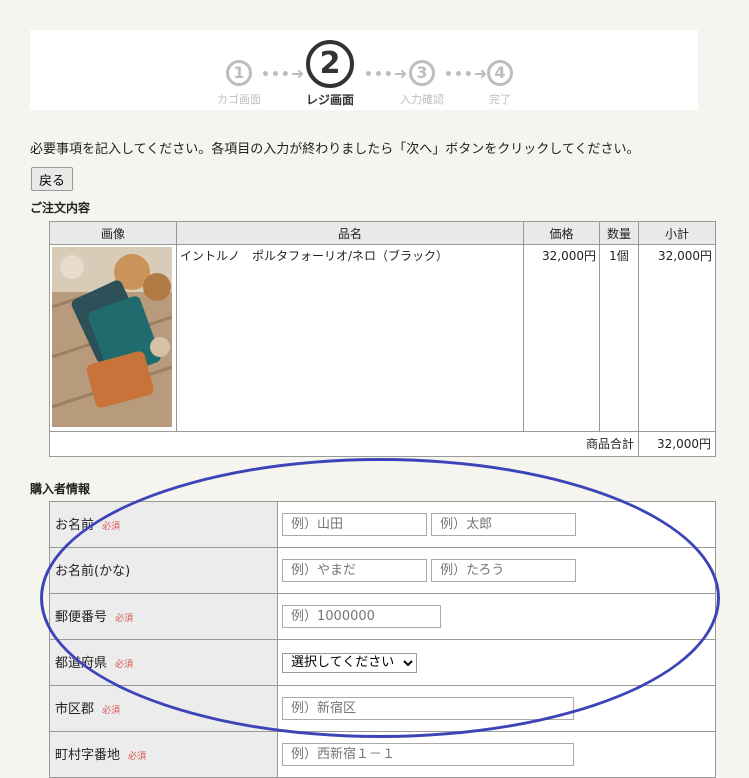 This screenshot has width=749, height=778. Describe the element at coordinates (344, 444) in the screenshot. I see `total-label: 商品合計` at that location.